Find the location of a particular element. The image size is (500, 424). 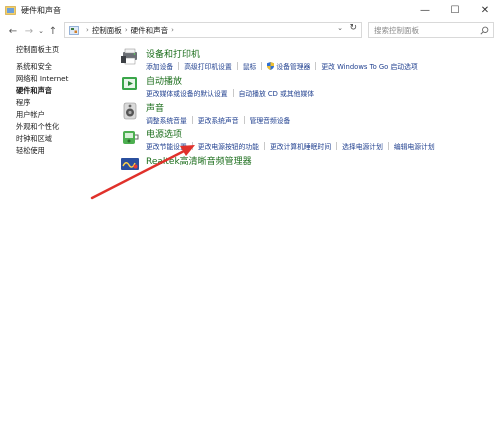

annotation-arrow is located at coordinates (142, 172).